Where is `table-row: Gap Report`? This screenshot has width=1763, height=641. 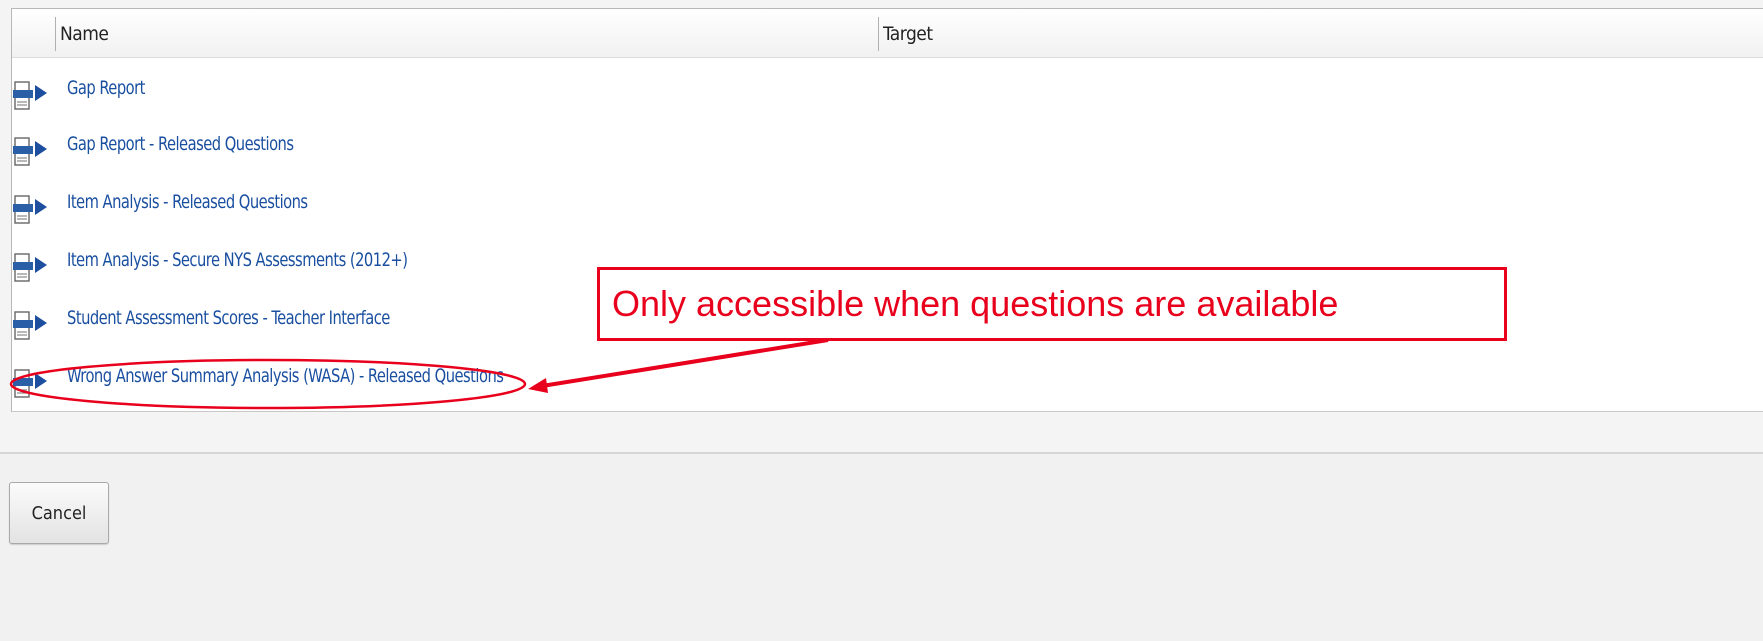 table-row: Gap Report is located at coordinates (887, 94).